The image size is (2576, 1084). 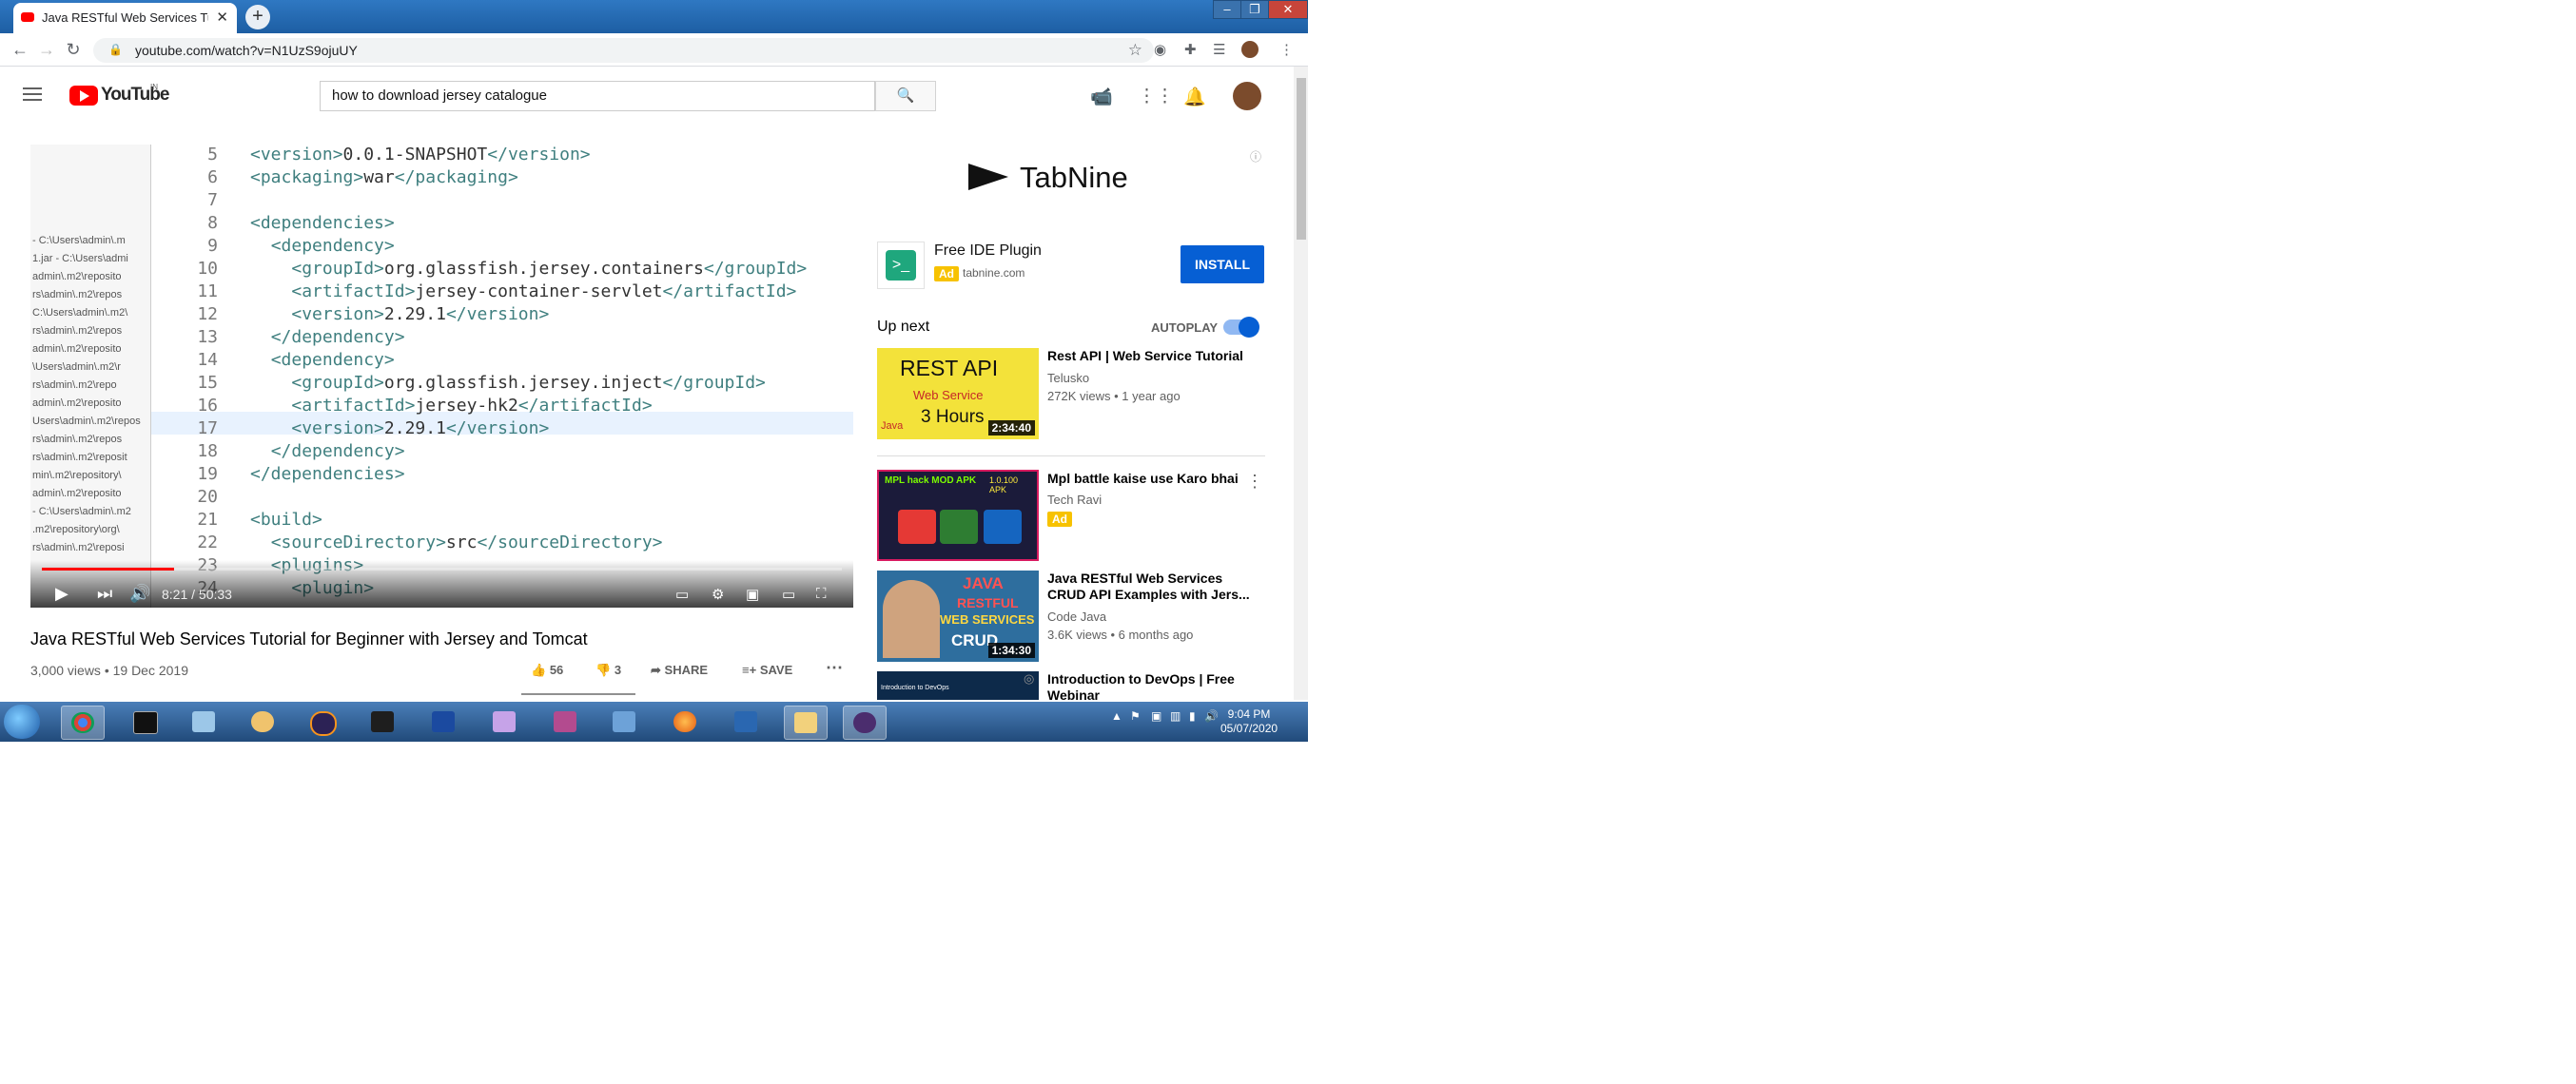 What do you see at coordinates (262, 722) in the screenshot?
I see `taskbar-paint` at bounding box center [262, 722].